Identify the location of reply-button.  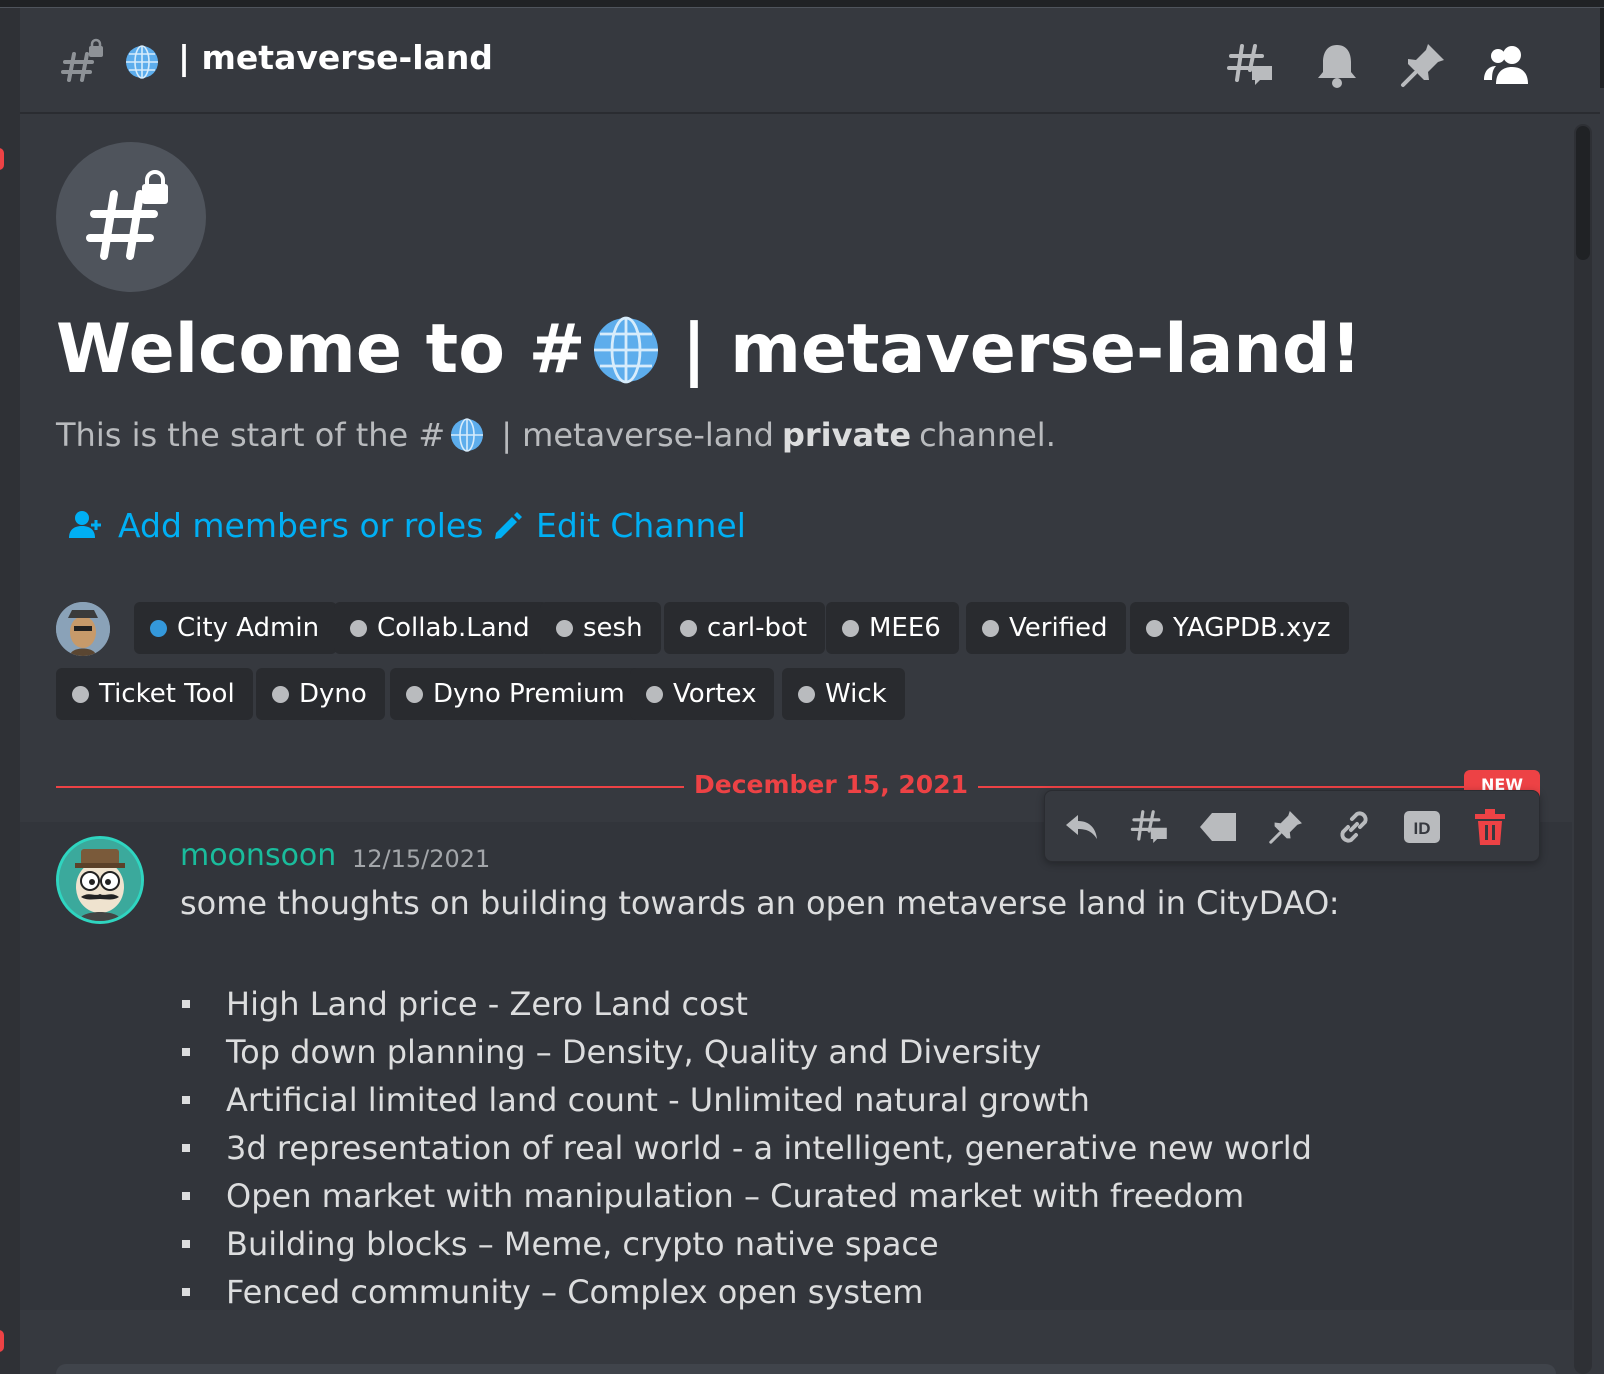
(1082, 827).